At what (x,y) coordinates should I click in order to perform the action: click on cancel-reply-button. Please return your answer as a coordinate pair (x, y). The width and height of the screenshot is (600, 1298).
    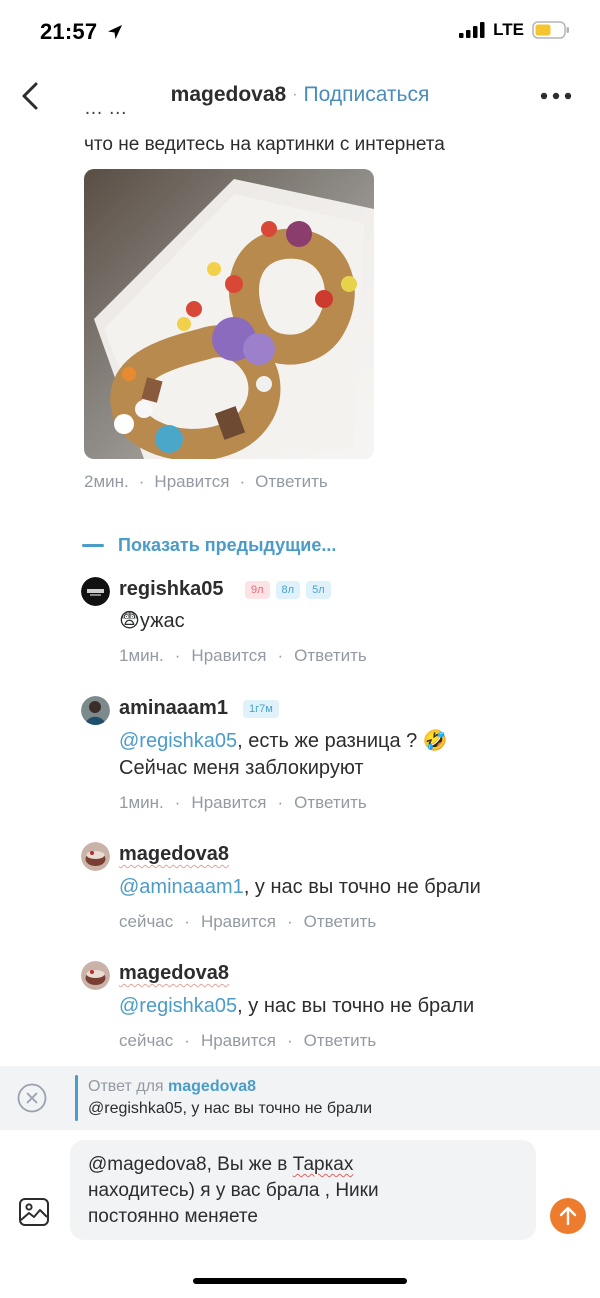
    Looking at the image, I should click on (32, 1098).